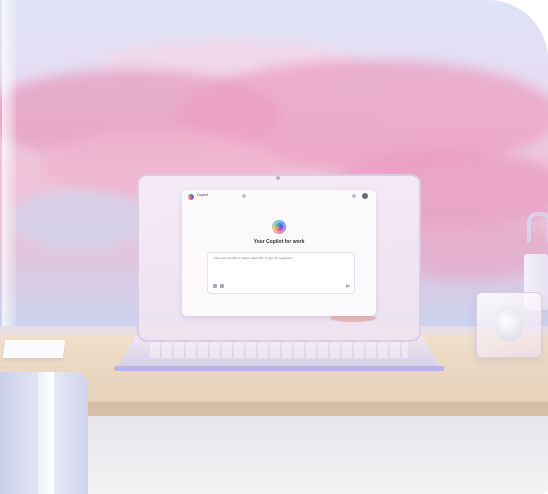  Describe the element at coordinates (9, 165) in the screenshot. I see `window-frame-edge` at that location.